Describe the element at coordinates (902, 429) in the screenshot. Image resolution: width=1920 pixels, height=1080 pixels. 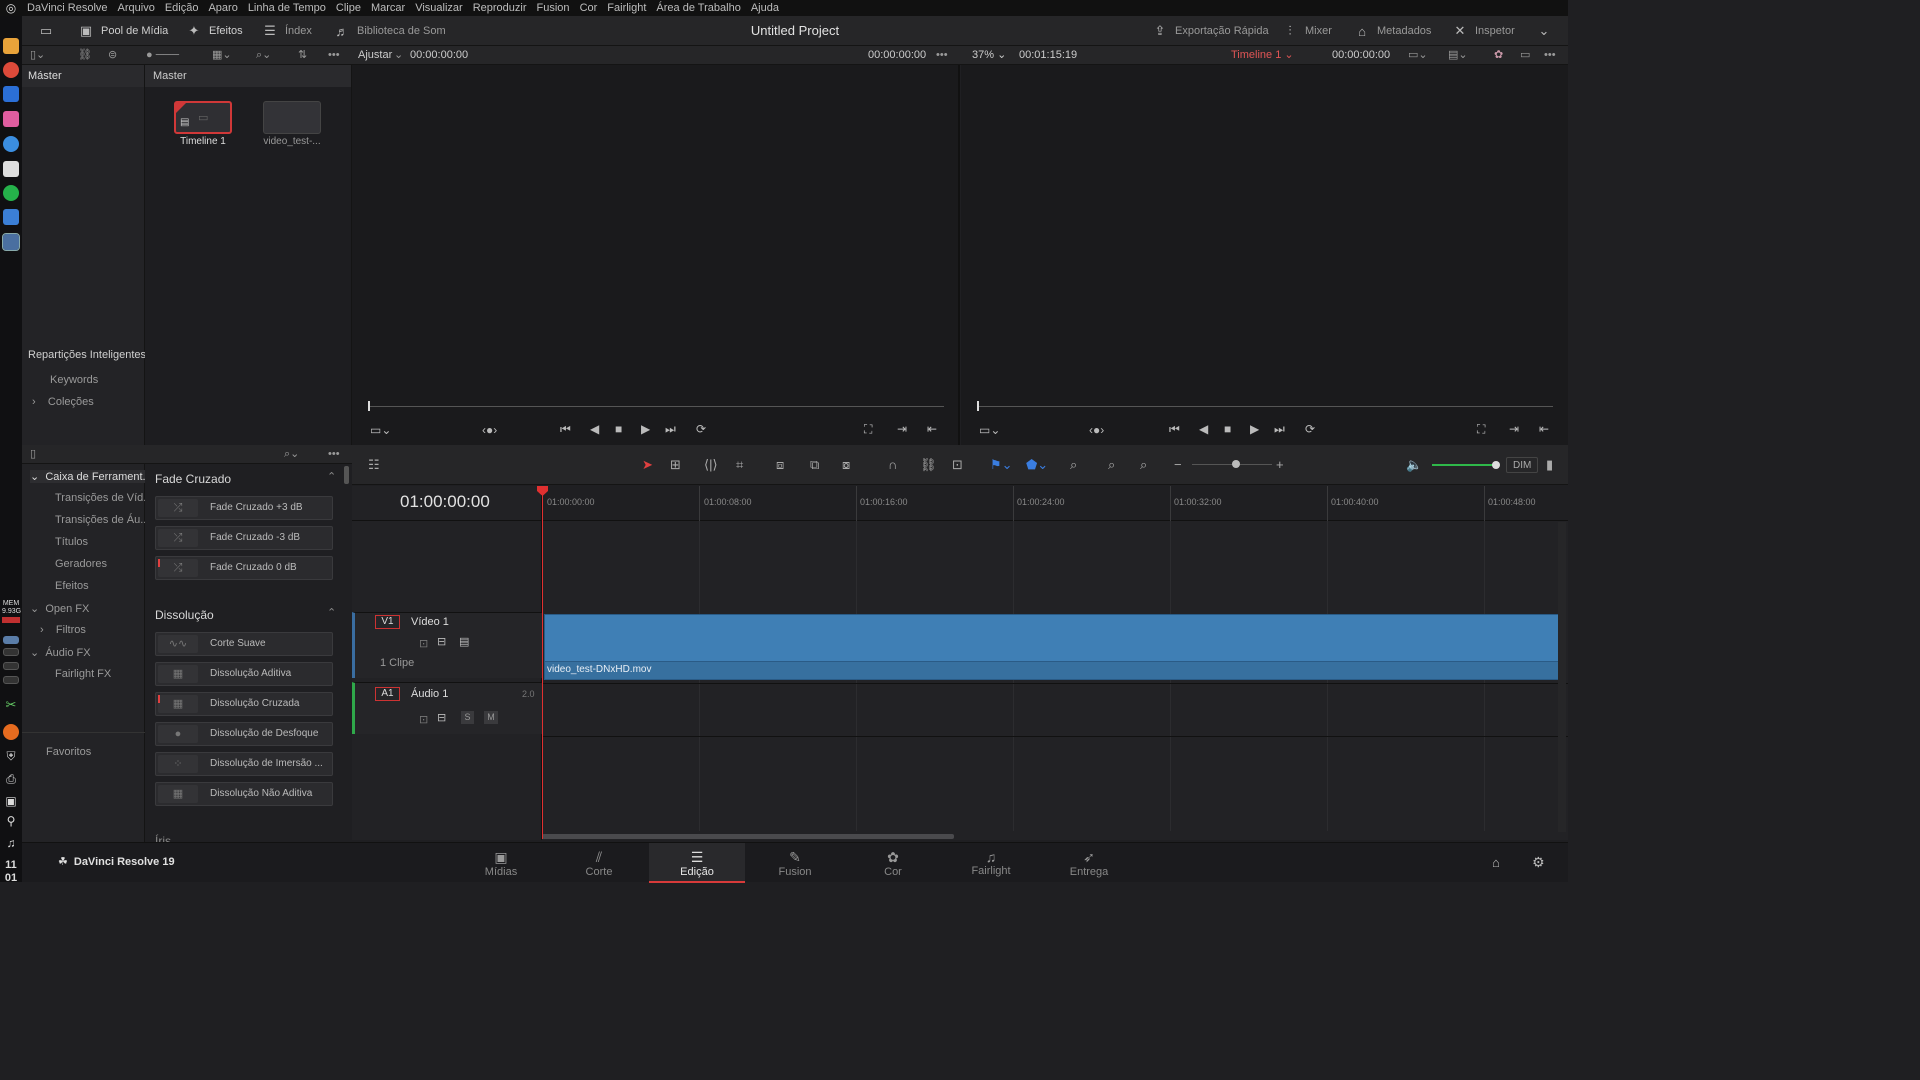
I see `mark-out-icon: ⇥` at that location.